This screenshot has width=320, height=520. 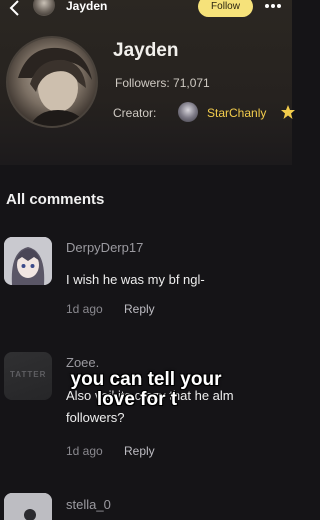 I want to click on comment-text: I wish he was my bf ngl-, so click(x=135, y=279).